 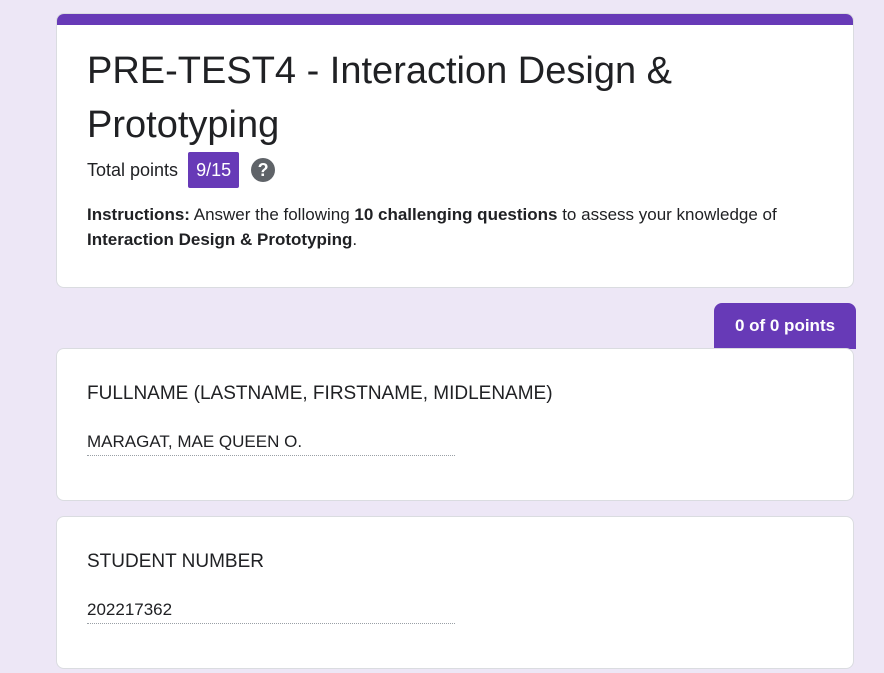 I want to click on question-title: STUDENT NUMBER, so click(x=175, y=561).